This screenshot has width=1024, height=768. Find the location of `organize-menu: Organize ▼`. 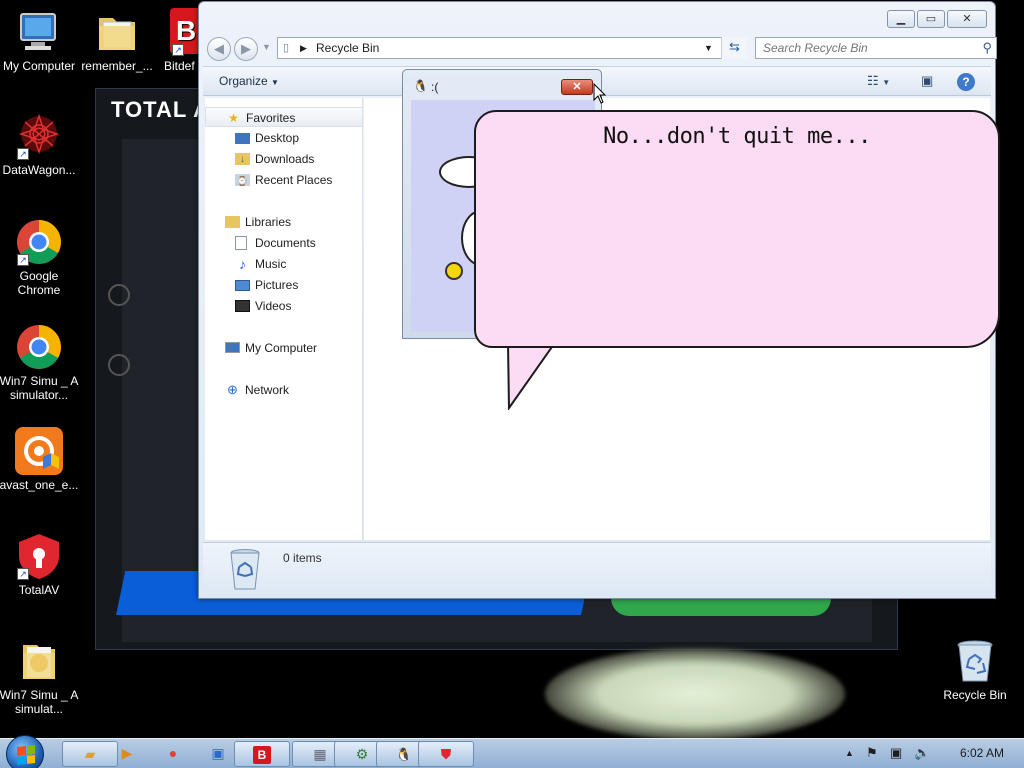

organize-menu: Organize ▼ is located at coordinates (249, 81).